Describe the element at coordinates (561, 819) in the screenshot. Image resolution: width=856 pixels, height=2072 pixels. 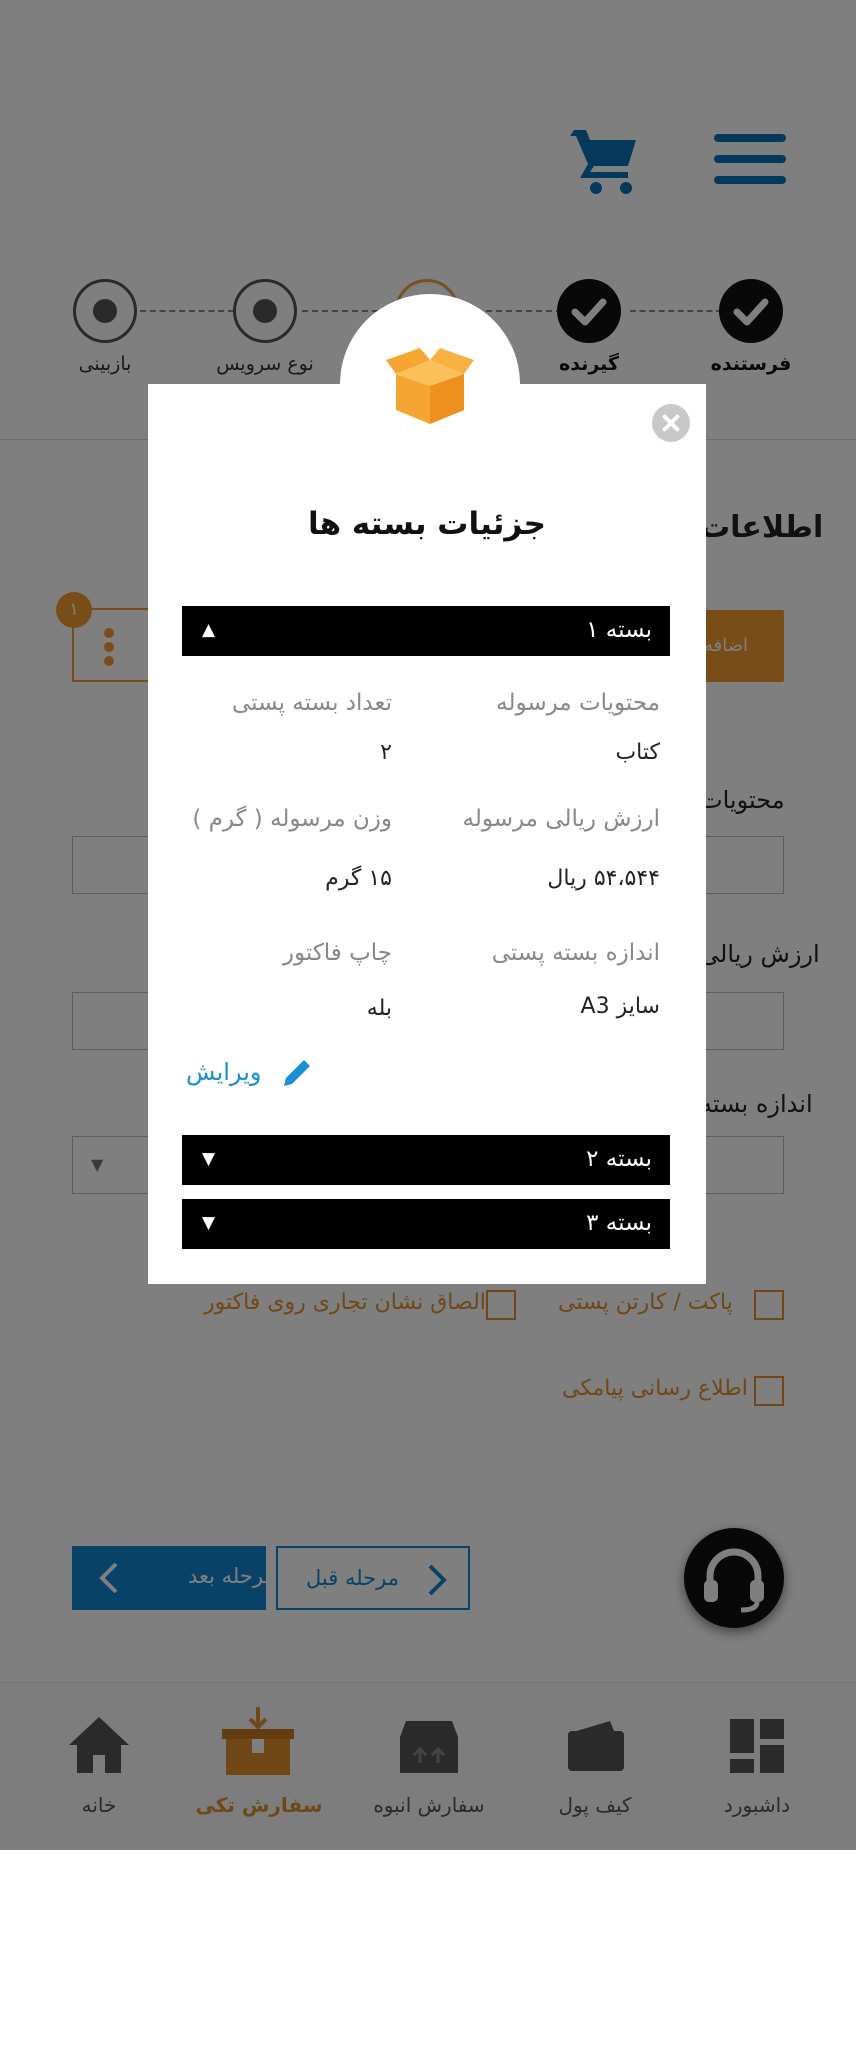
I see `value-detail-label: ارزش ریالی مرسوله` at that location.